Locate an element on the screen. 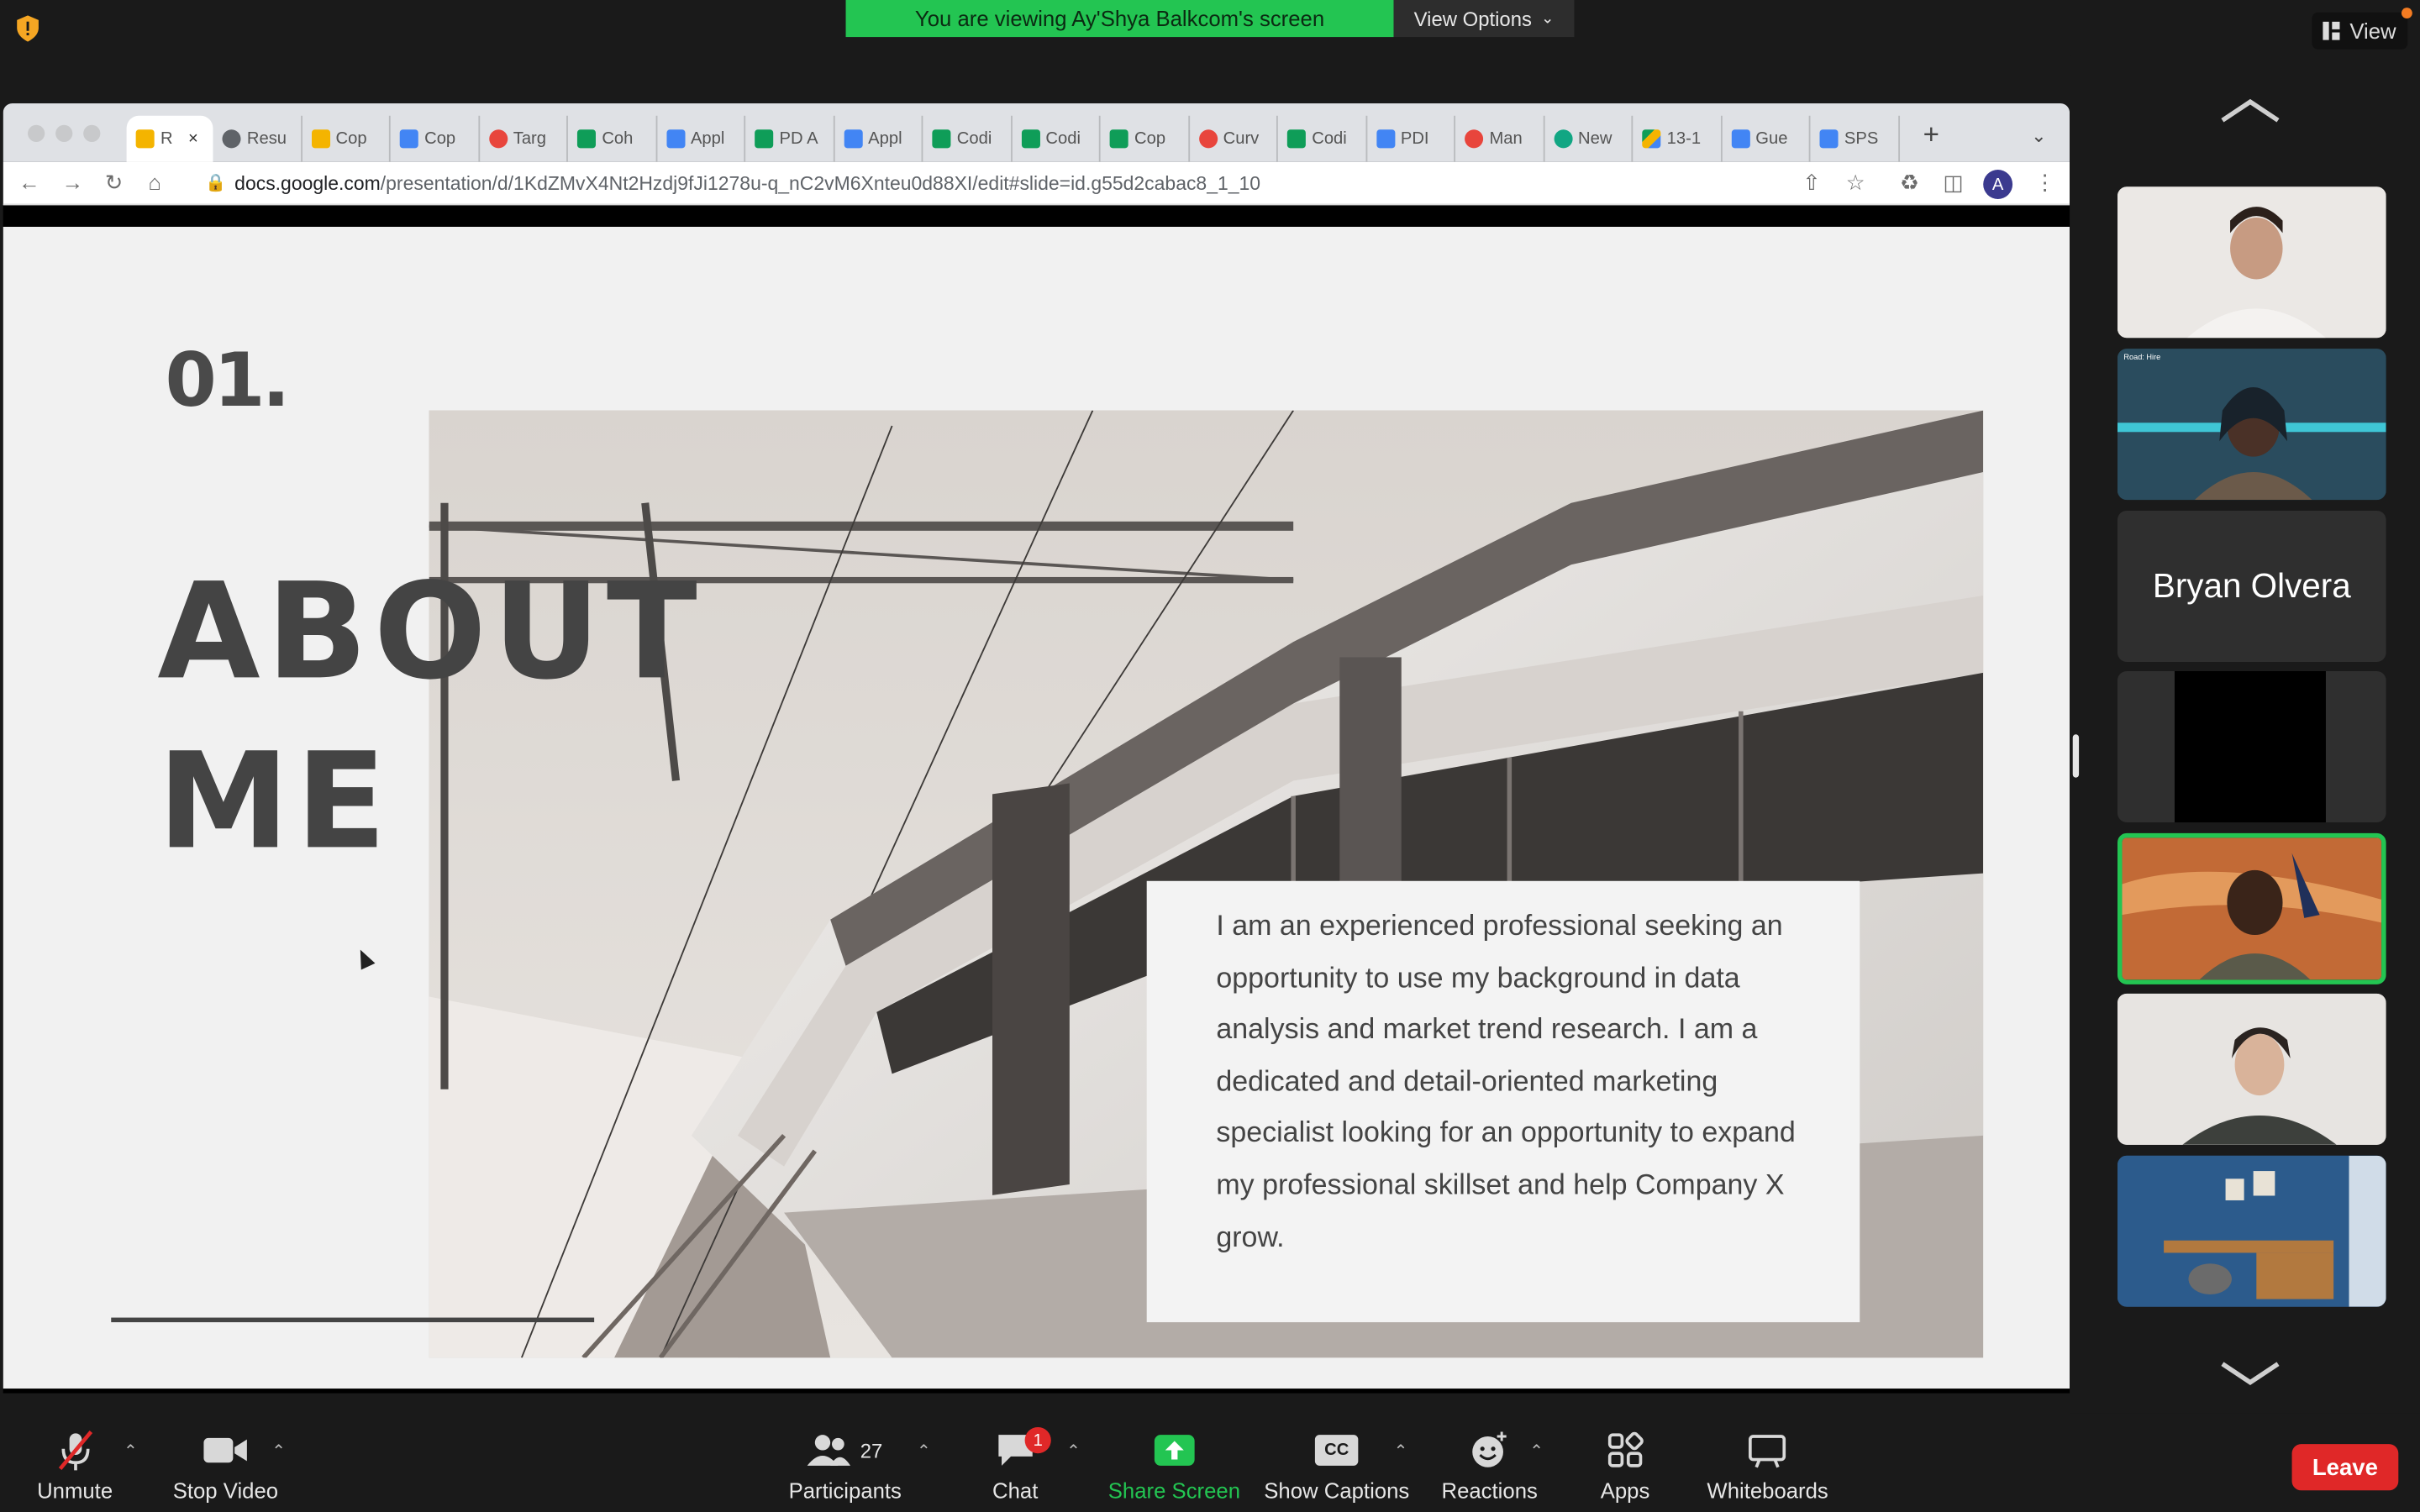 The height and width of the screenshot is (1512, 2420). profile-avatar: A is located at coordinates (1998, 184).